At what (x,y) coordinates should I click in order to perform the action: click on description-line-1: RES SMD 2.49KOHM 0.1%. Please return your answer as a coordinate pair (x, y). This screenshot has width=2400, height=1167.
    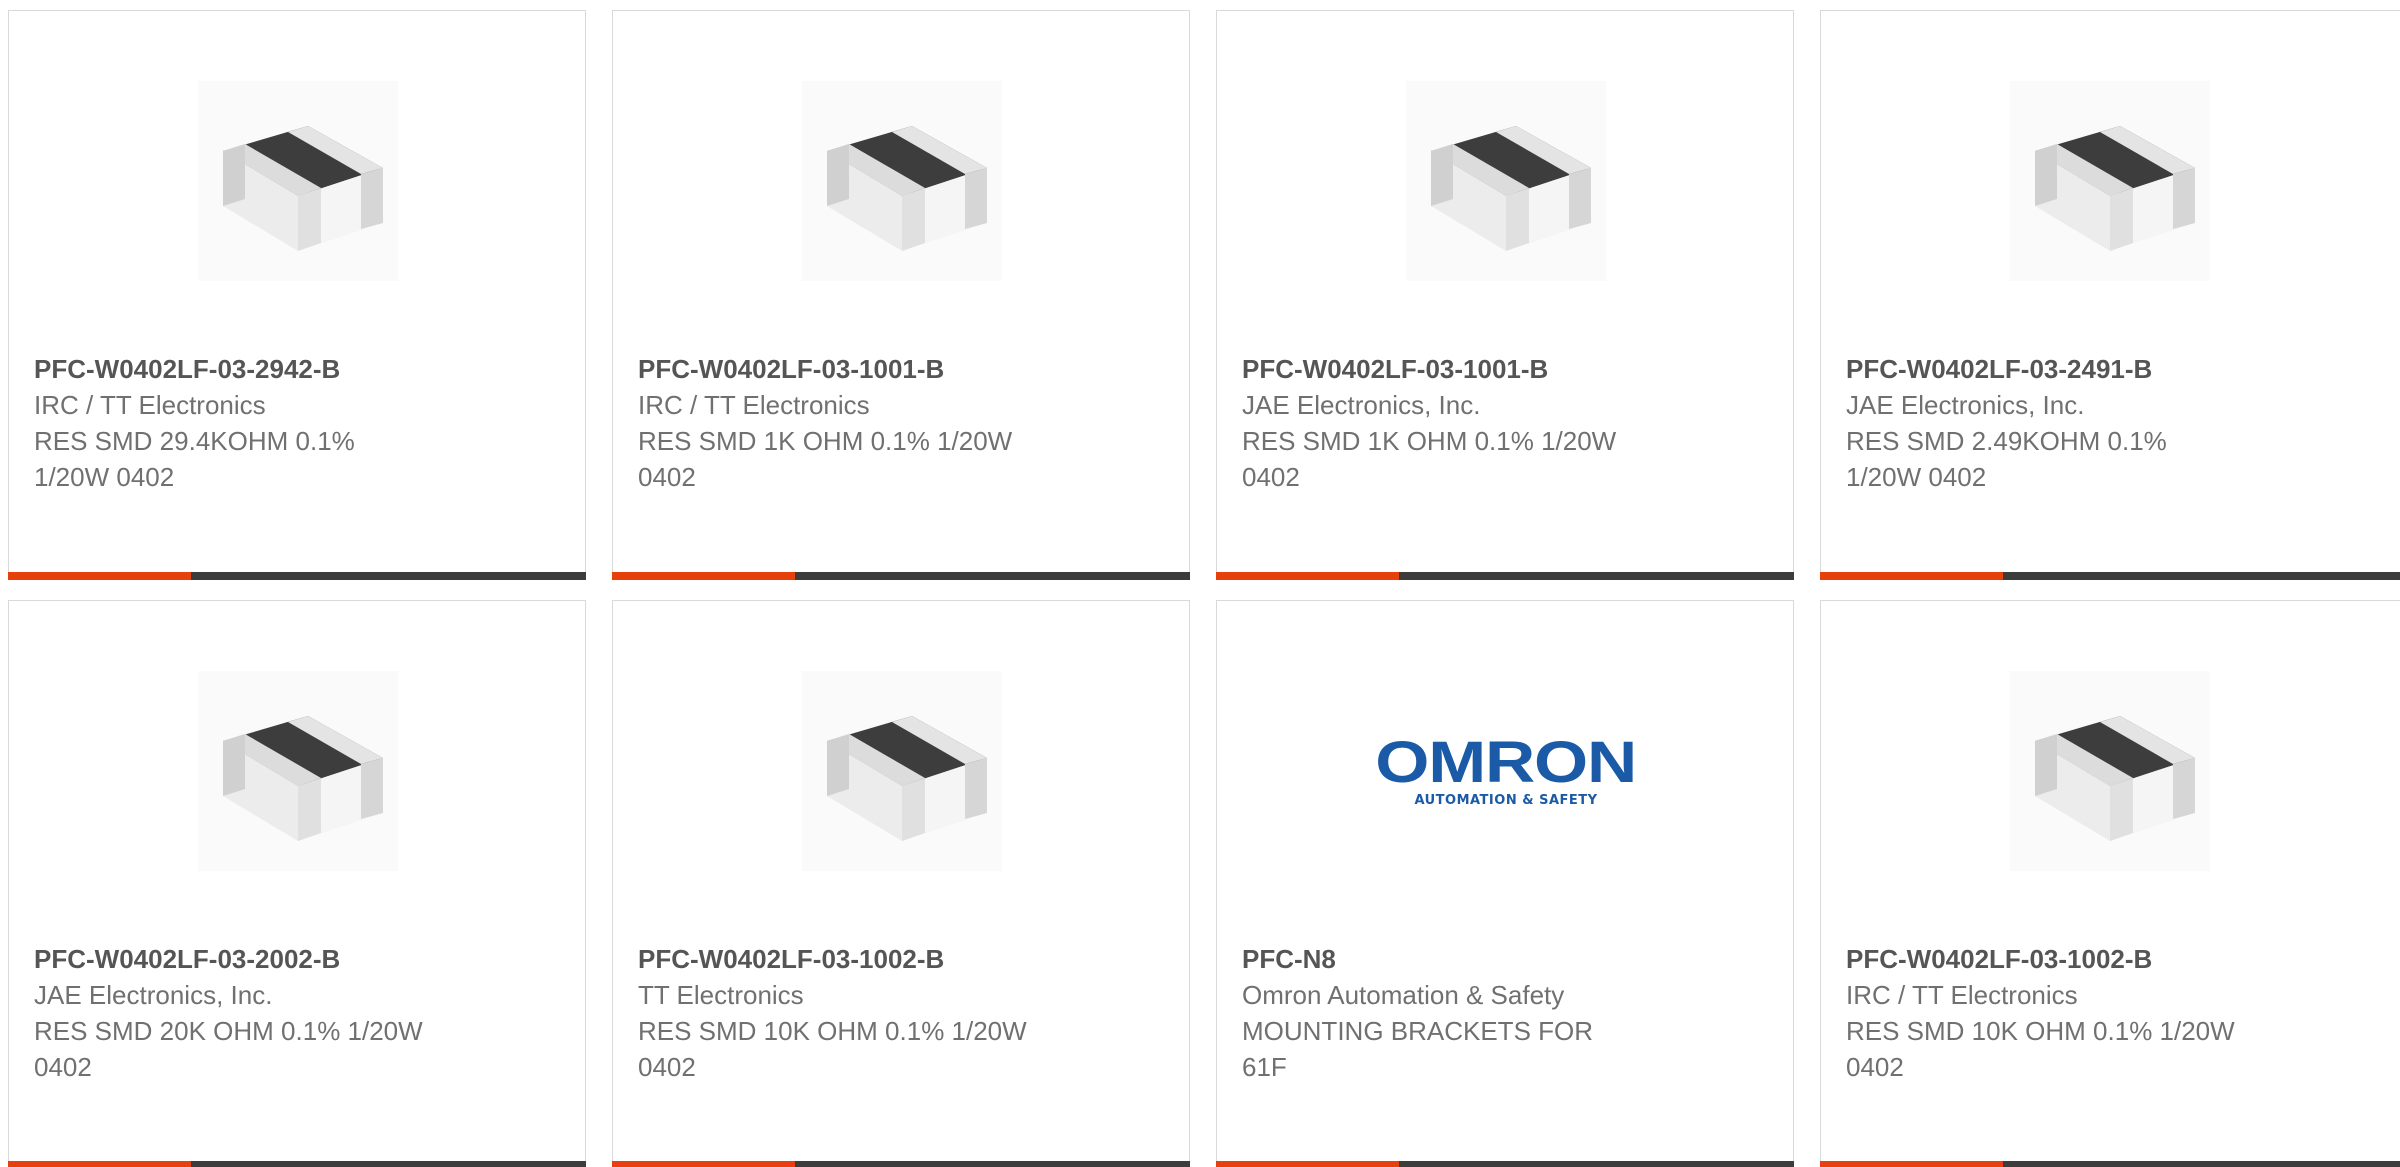
    Looking at the image, I should click on (2006, 441).